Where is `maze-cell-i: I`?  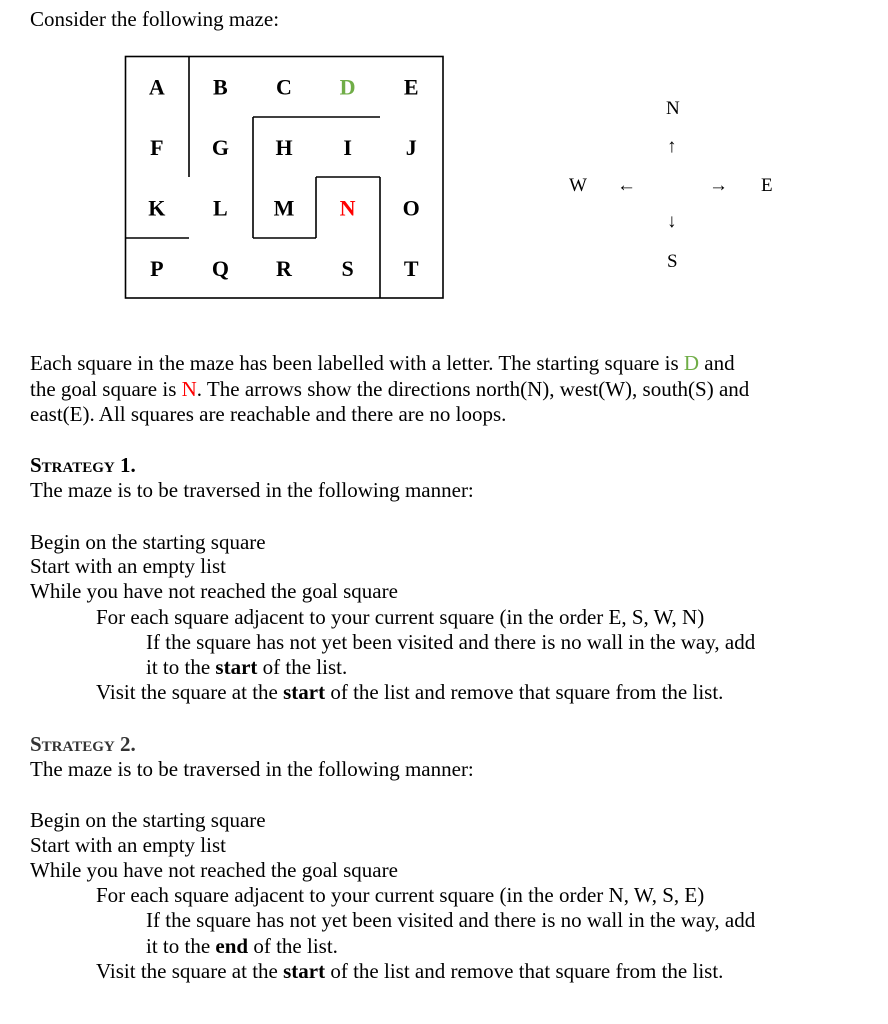
maze-cell-i: I is located at coordinates (347, 147).